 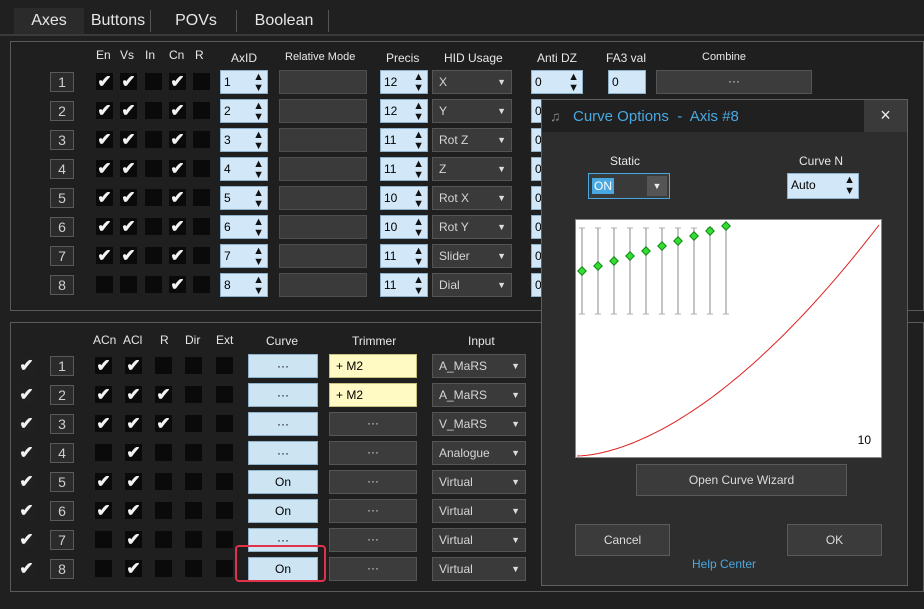 What do you see at coordinates (283, 511) in the screenshot?
I see `curve-button: On` at bounding box center [283, 511].